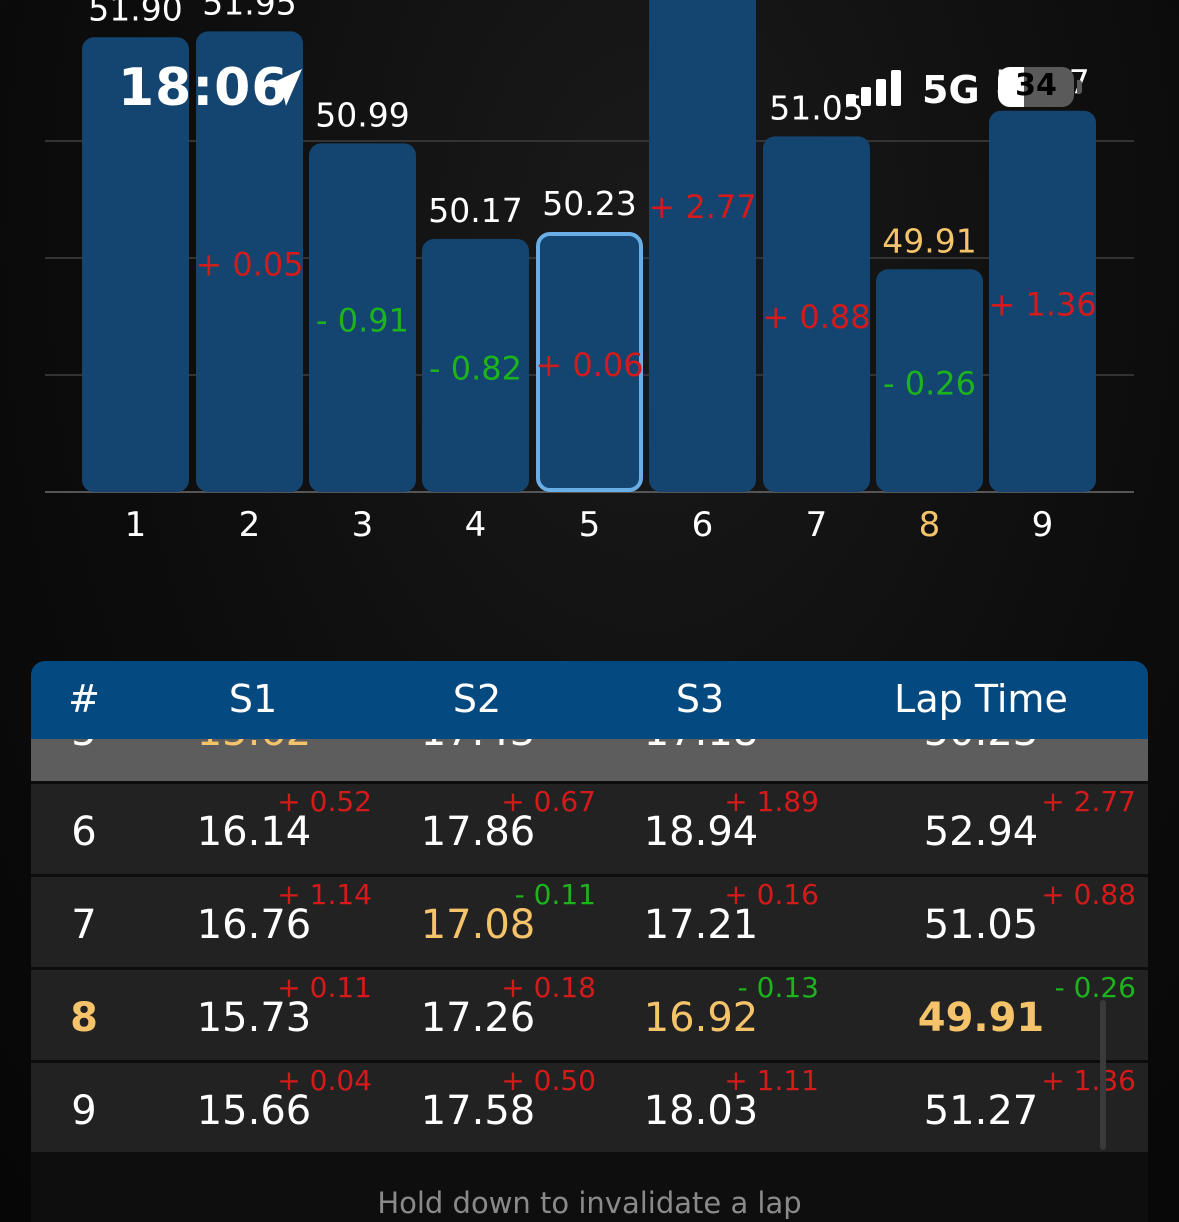 The width and height of the screenshot is (1179, 1222). I want to click on cell-s3: 17.18, so click(701, 747).